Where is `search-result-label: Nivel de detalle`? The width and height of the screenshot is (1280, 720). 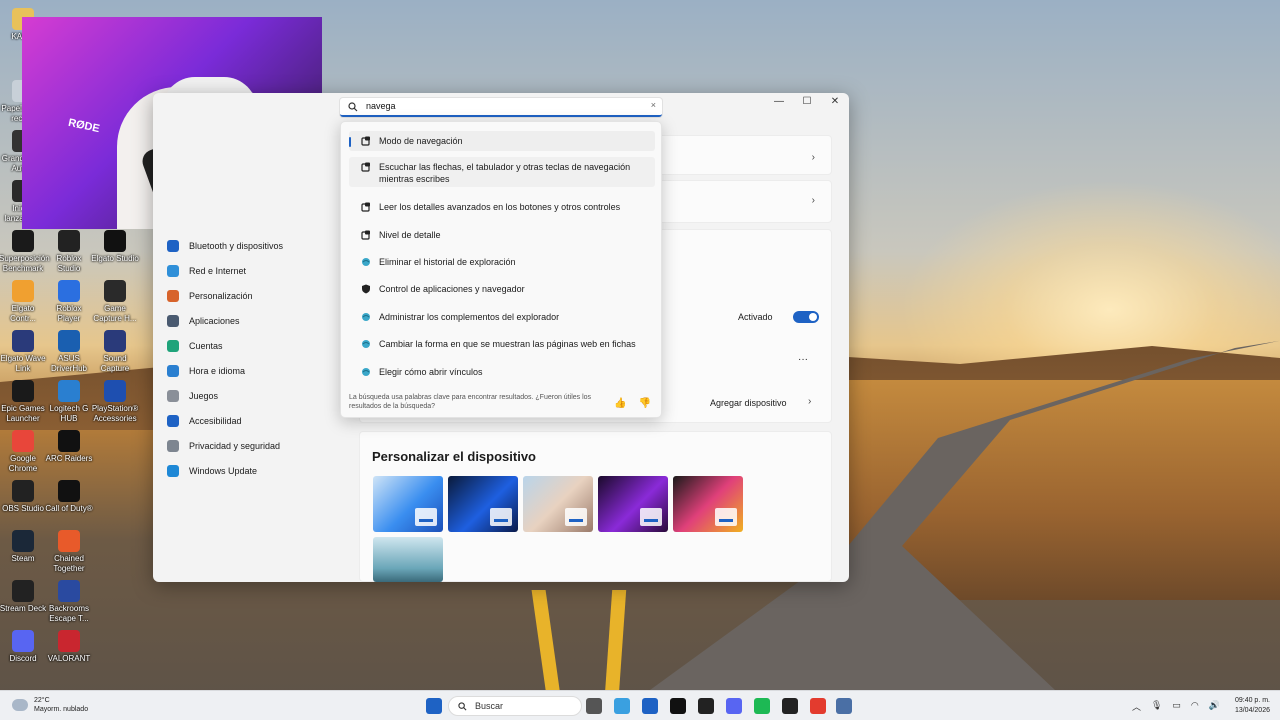
search-result-label: Nivel de detalle is located at coordinates (410, 235).